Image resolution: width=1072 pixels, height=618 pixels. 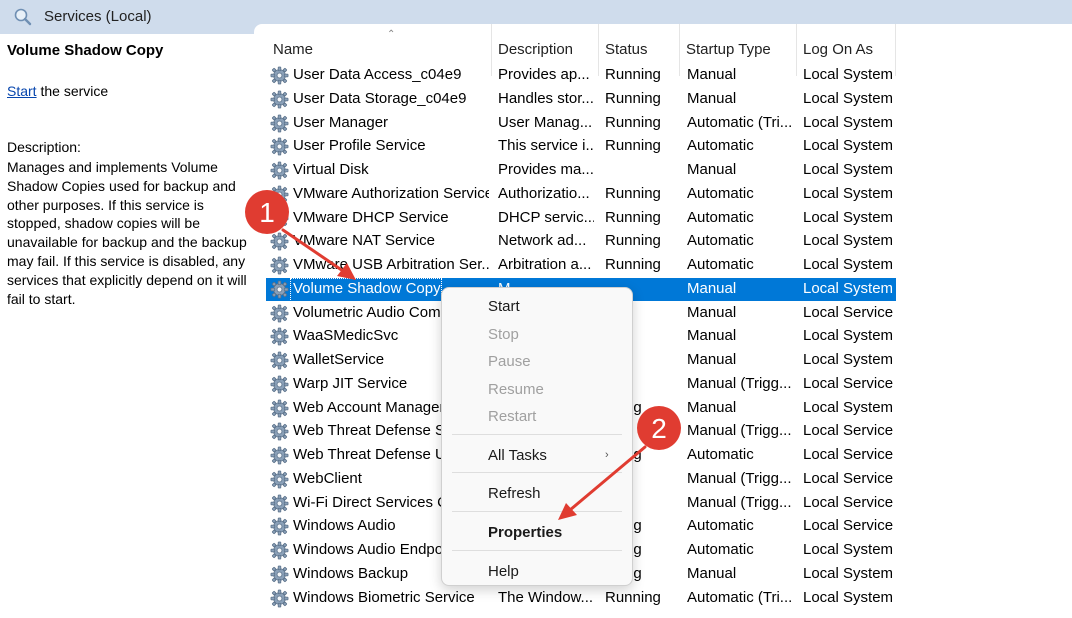 What do you see at coordinates (516, 389) in the screenshot?
I see `menu-item-resume: Resume` at bounding box center [516, 389].